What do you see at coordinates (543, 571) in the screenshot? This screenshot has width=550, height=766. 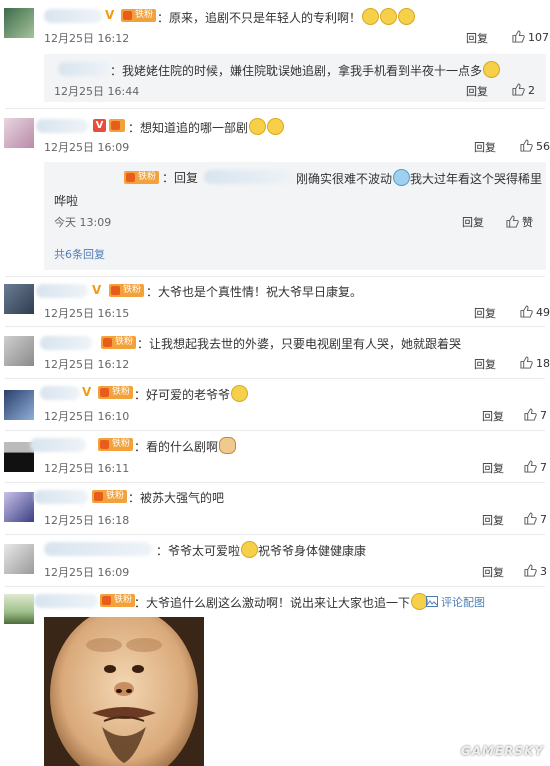 I see `like-count: 3` at bounding box center [543, 571].